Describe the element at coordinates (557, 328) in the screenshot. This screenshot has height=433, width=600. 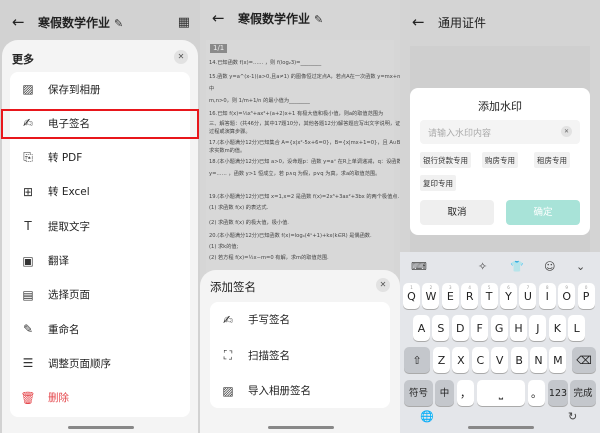
I see `key-k: K` at that location.